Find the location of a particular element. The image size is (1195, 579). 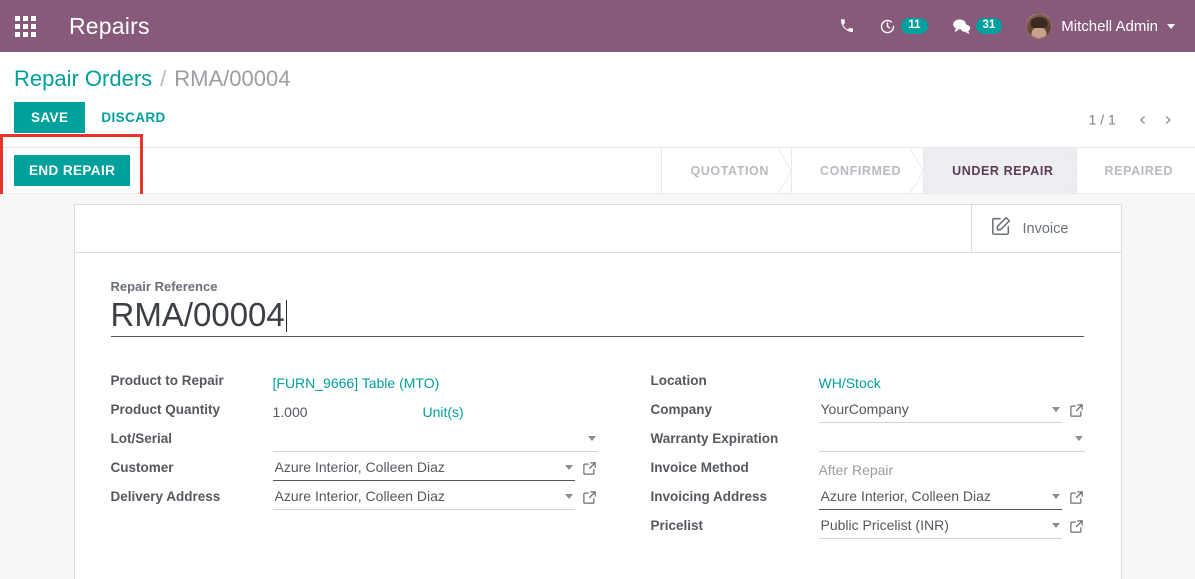

repair-reference-value: RMA/00004 is located at coordinates (197, 314).